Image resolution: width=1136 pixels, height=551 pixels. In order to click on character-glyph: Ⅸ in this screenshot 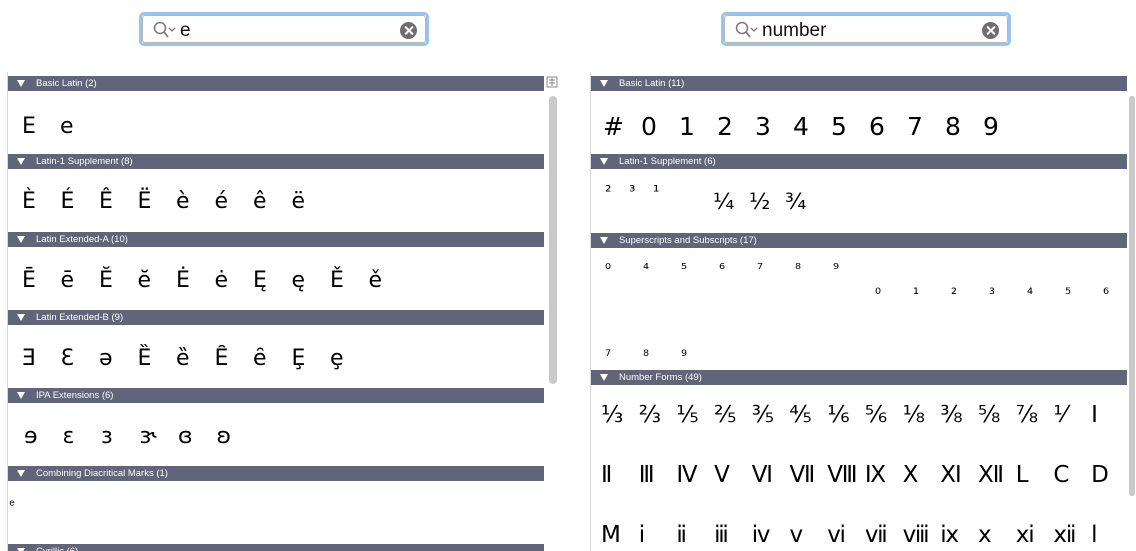, I will do `click(875, 475)`.